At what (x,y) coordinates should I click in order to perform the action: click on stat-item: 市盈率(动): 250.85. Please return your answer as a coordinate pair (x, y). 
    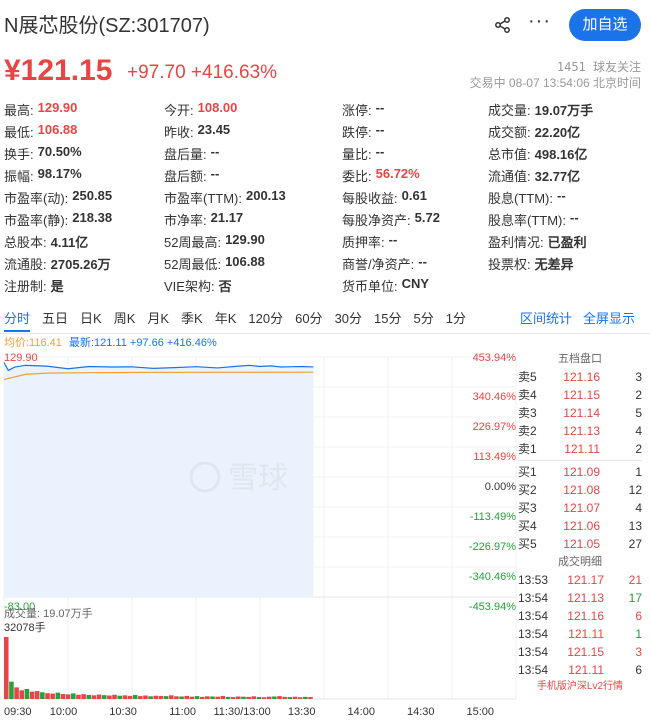
    Looking at the image, I should click on (58, 197).